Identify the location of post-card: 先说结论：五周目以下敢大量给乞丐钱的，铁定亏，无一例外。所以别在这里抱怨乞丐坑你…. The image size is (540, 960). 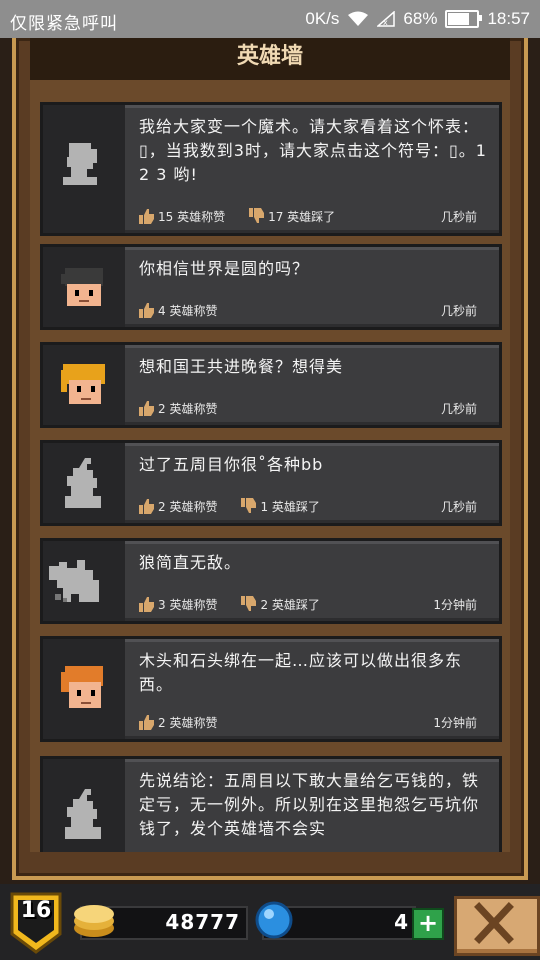
(271, 804).